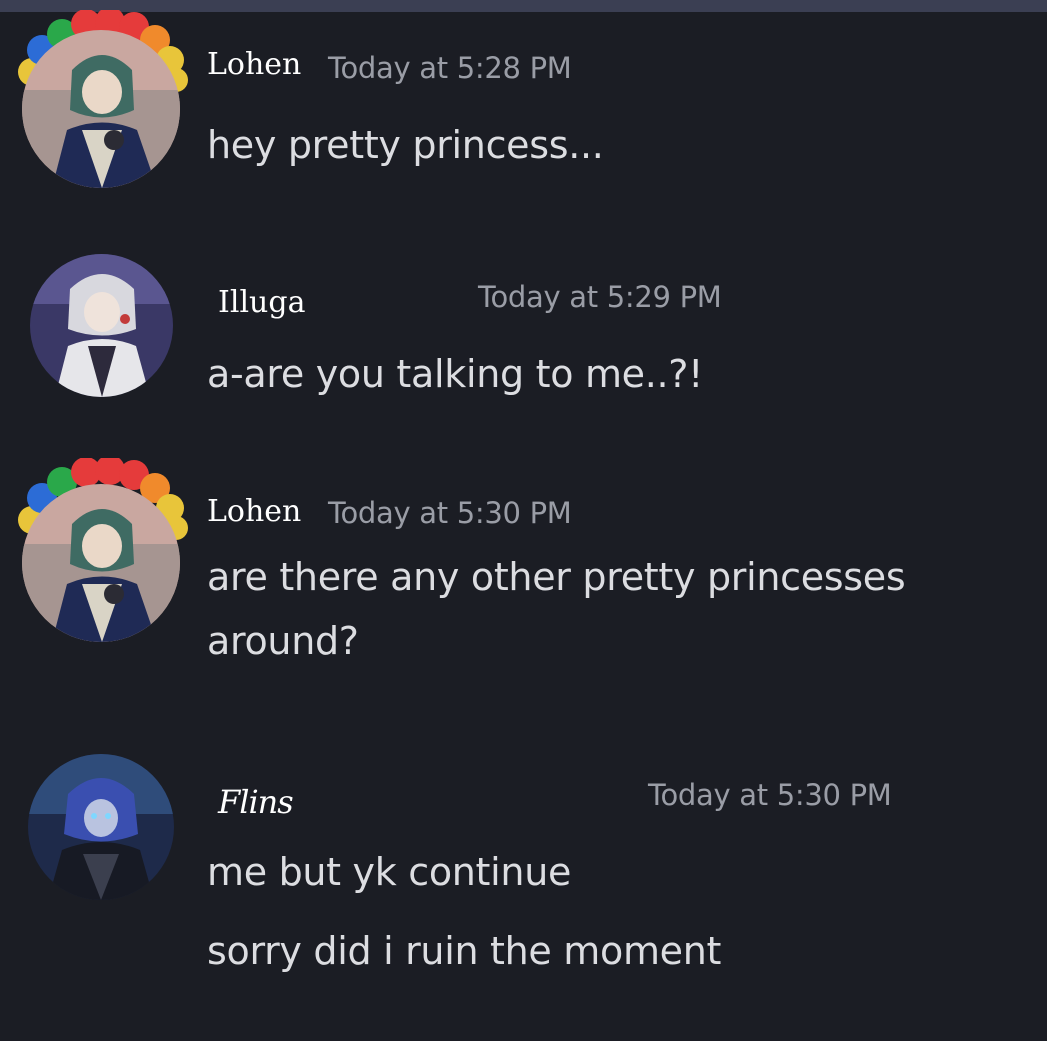 Image resolution: width=1047 pixels, height=1041 pixels. Describe the element at coordinates (256, 802) in the screenshot. I see `author-name: Flins` at that location.